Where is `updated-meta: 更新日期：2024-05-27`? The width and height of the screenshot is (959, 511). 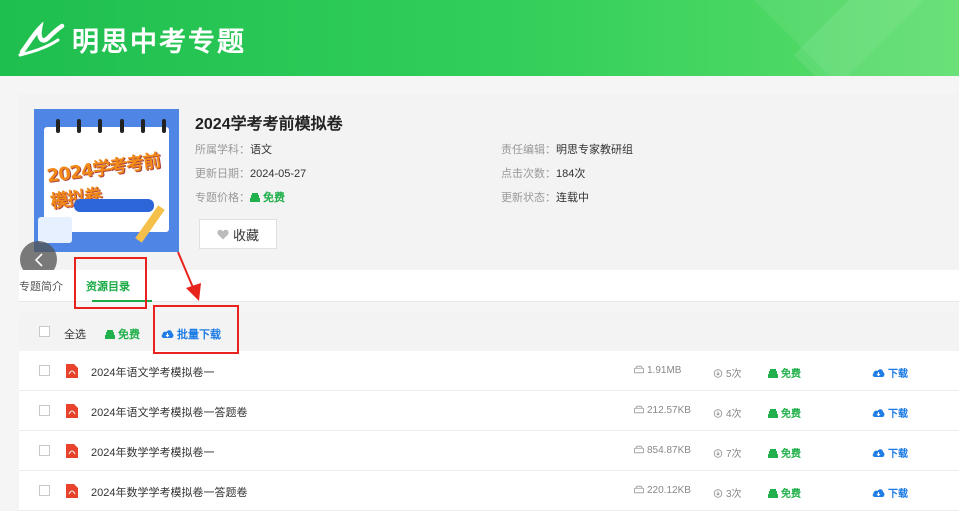
updated-meta: 更新日期：2024-05-27 is located at coordinates (251, 174).